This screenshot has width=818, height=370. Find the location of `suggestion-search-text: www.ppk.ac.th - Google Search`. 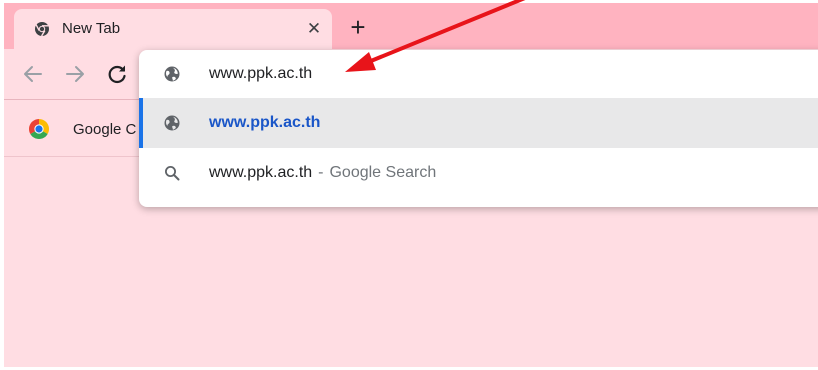

suggestion-search-text: www.ppk.ac.th - Google Search is located at coordinates (322, 173).